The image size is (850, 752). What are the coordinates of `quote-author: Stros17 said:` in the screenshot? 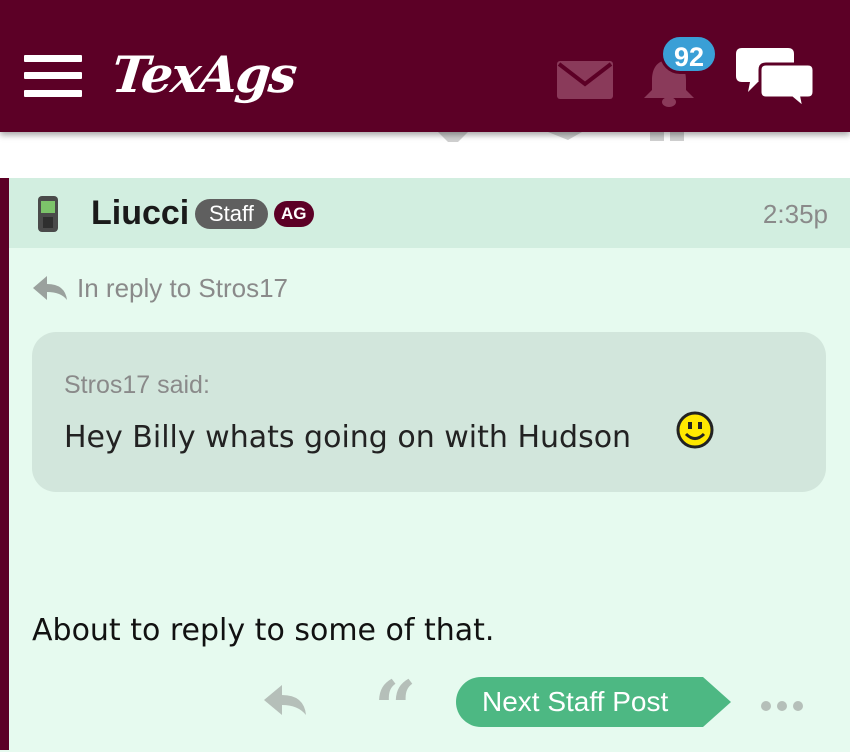 It's located at (137, 385).